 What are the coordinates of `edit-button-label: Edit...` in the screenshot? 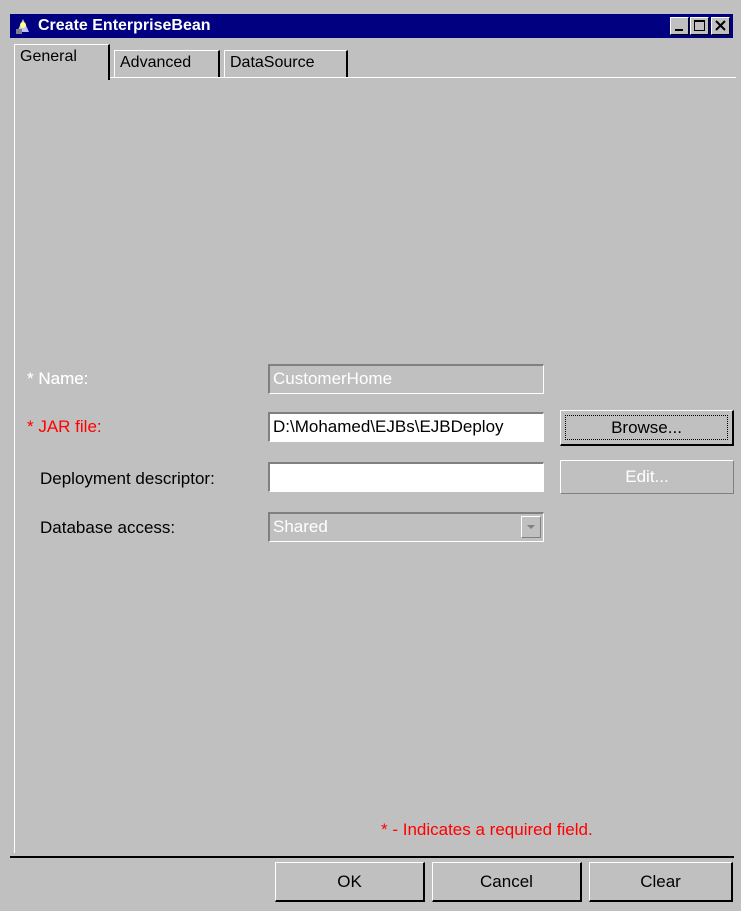 It's located at (647, 476).